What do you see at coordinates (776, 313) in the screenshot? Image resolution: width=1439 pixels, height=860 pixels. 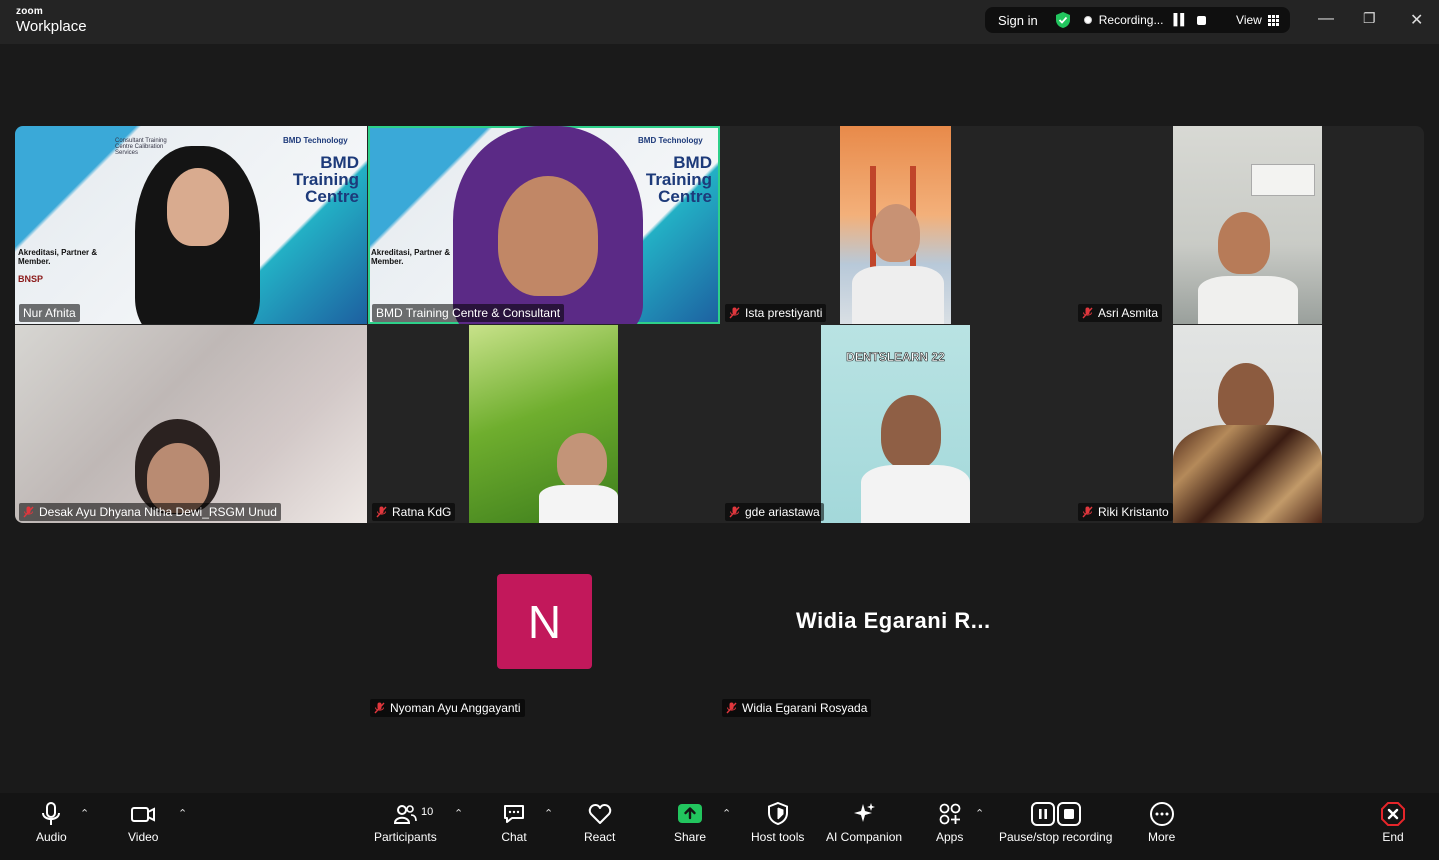 I see `participant-name-label: Ista prestiyanti` at bounding box center [776, 313].